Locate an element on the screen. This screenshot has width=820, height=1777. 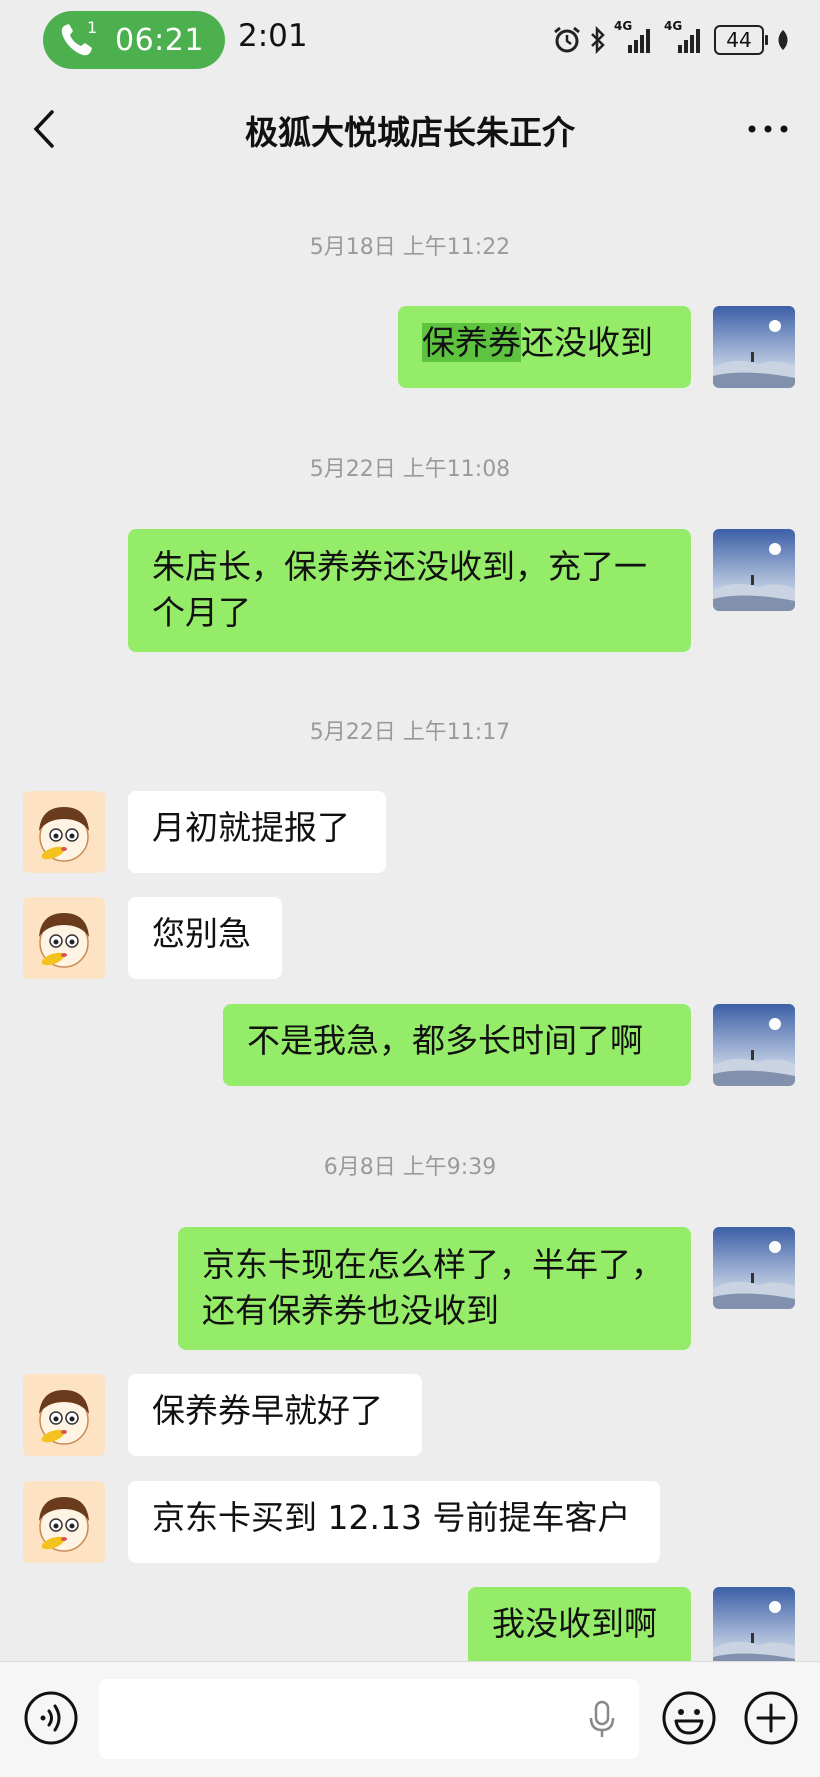
smiley-icon is located at coordinates (689, 1718).